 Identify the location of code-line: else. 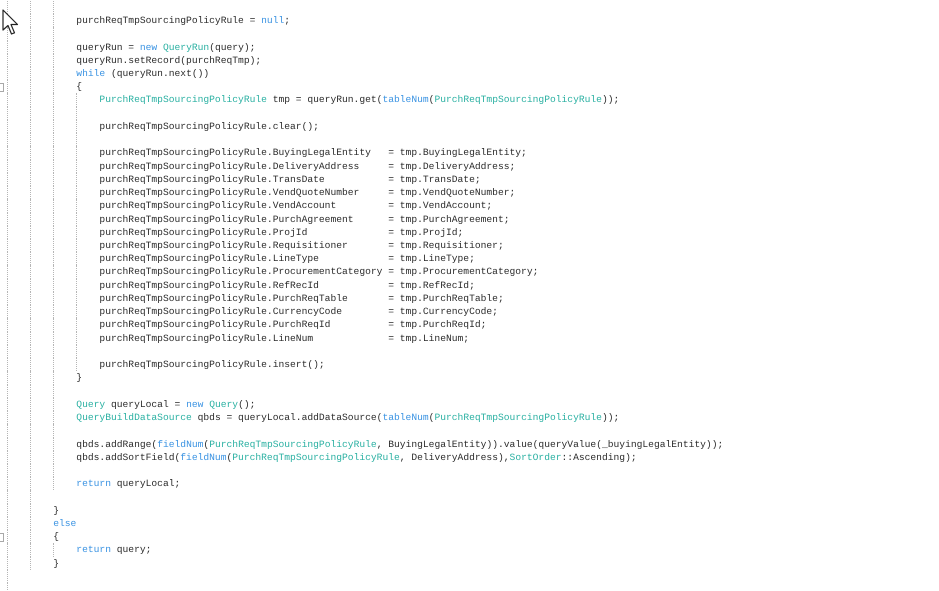
(64, 523).